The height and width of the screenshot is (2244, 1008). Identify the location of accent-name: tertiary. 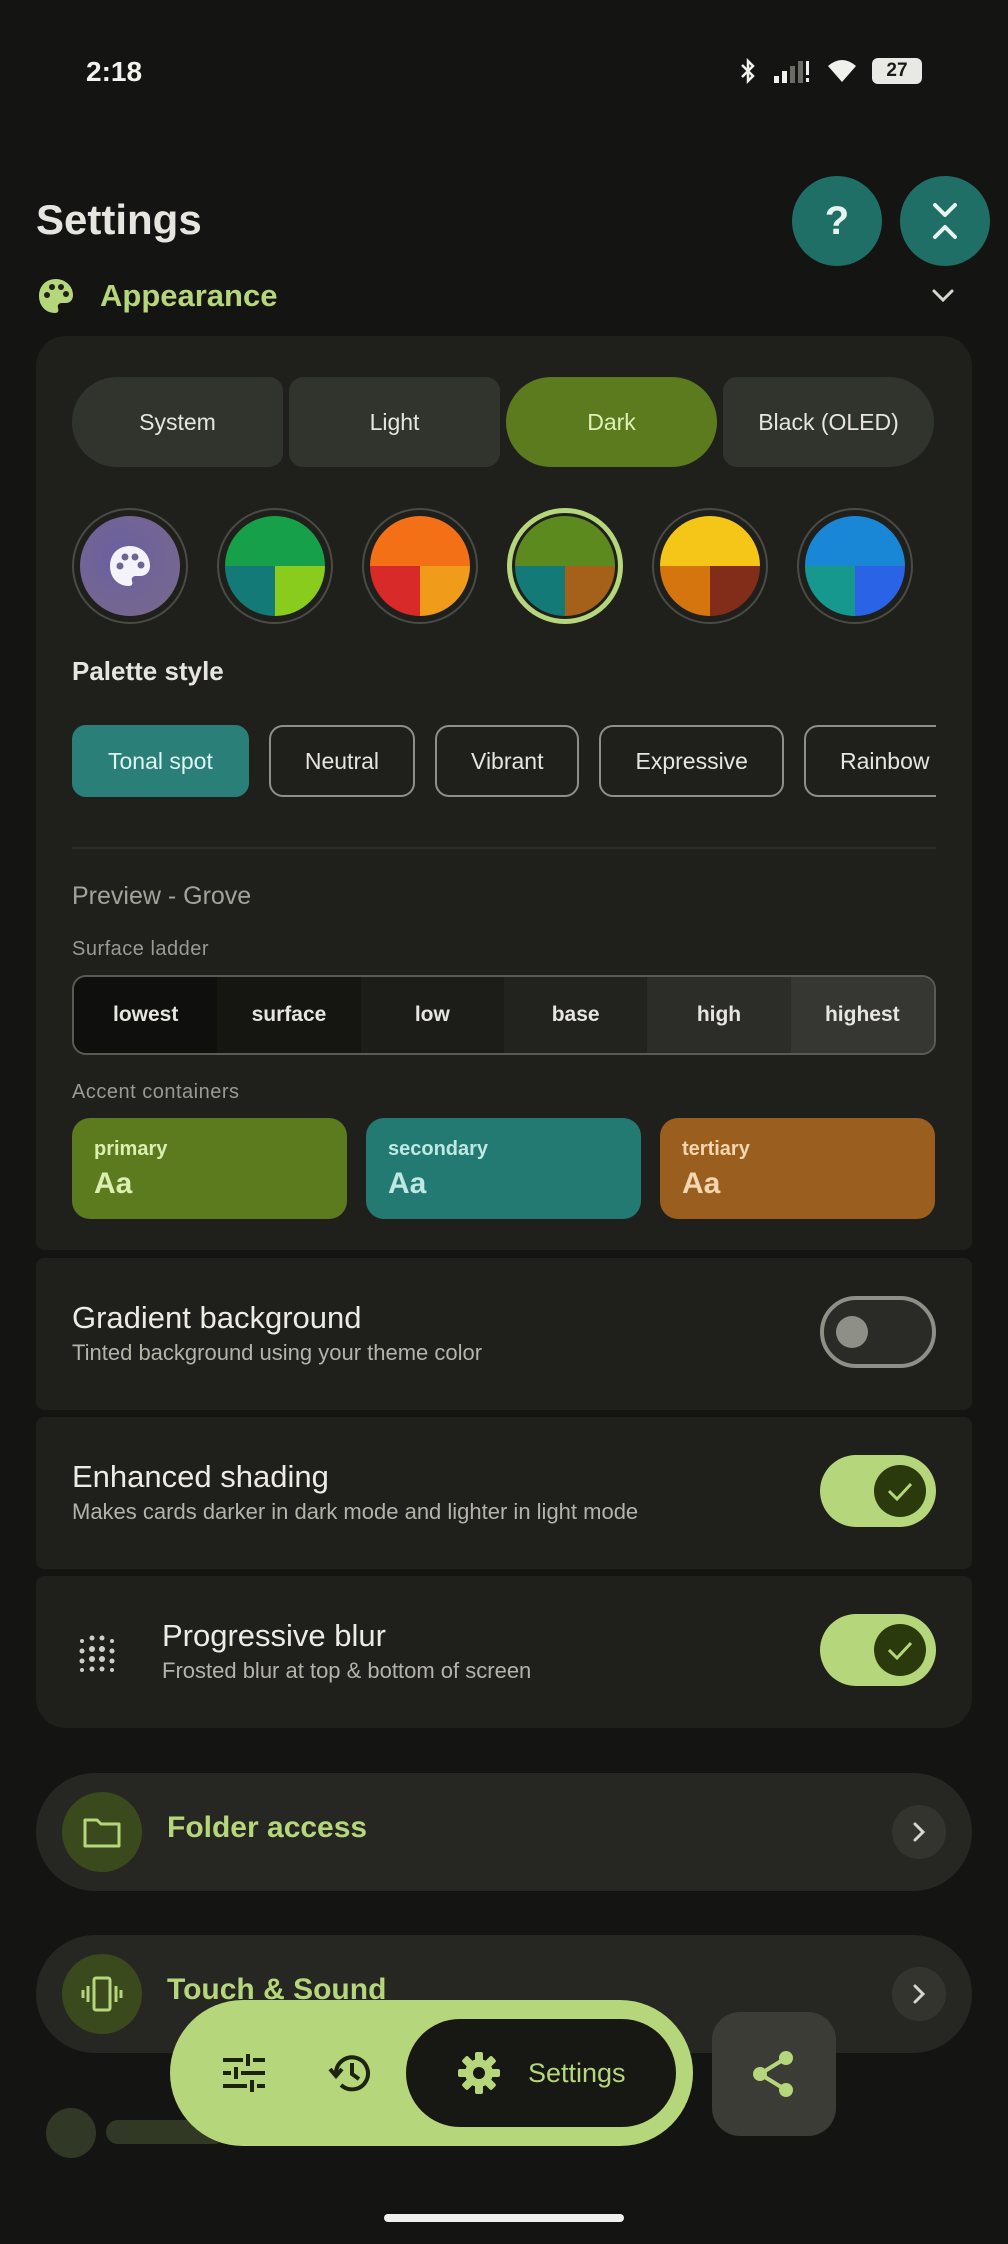
(716, 1149).